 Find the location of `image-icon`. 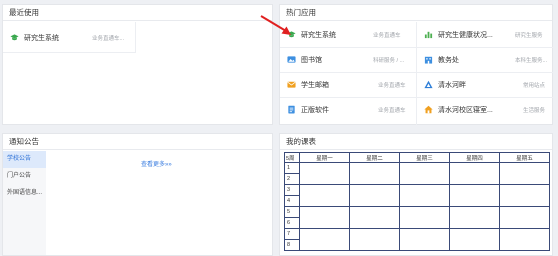

image-icon is located at coordinates (291, 59).